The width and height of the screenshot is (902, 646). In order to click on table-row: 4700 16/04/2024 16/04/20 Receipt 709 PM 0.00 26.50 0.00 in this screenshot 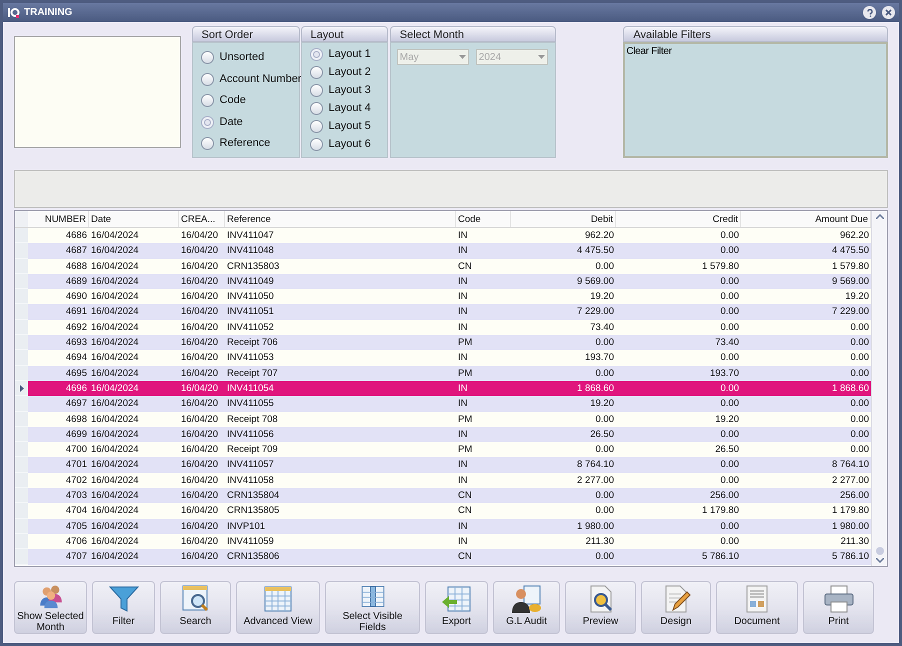, I will do `click(443, 450)`.